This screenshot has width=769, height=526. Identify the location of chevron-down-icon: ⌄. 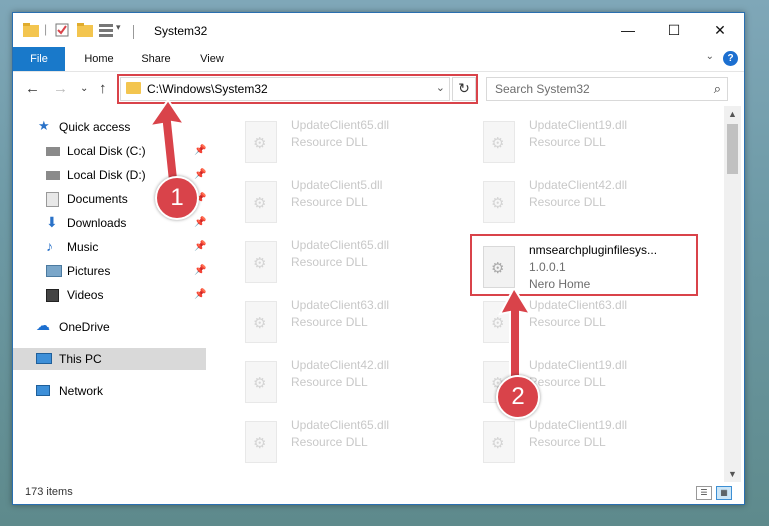
(710, 56).